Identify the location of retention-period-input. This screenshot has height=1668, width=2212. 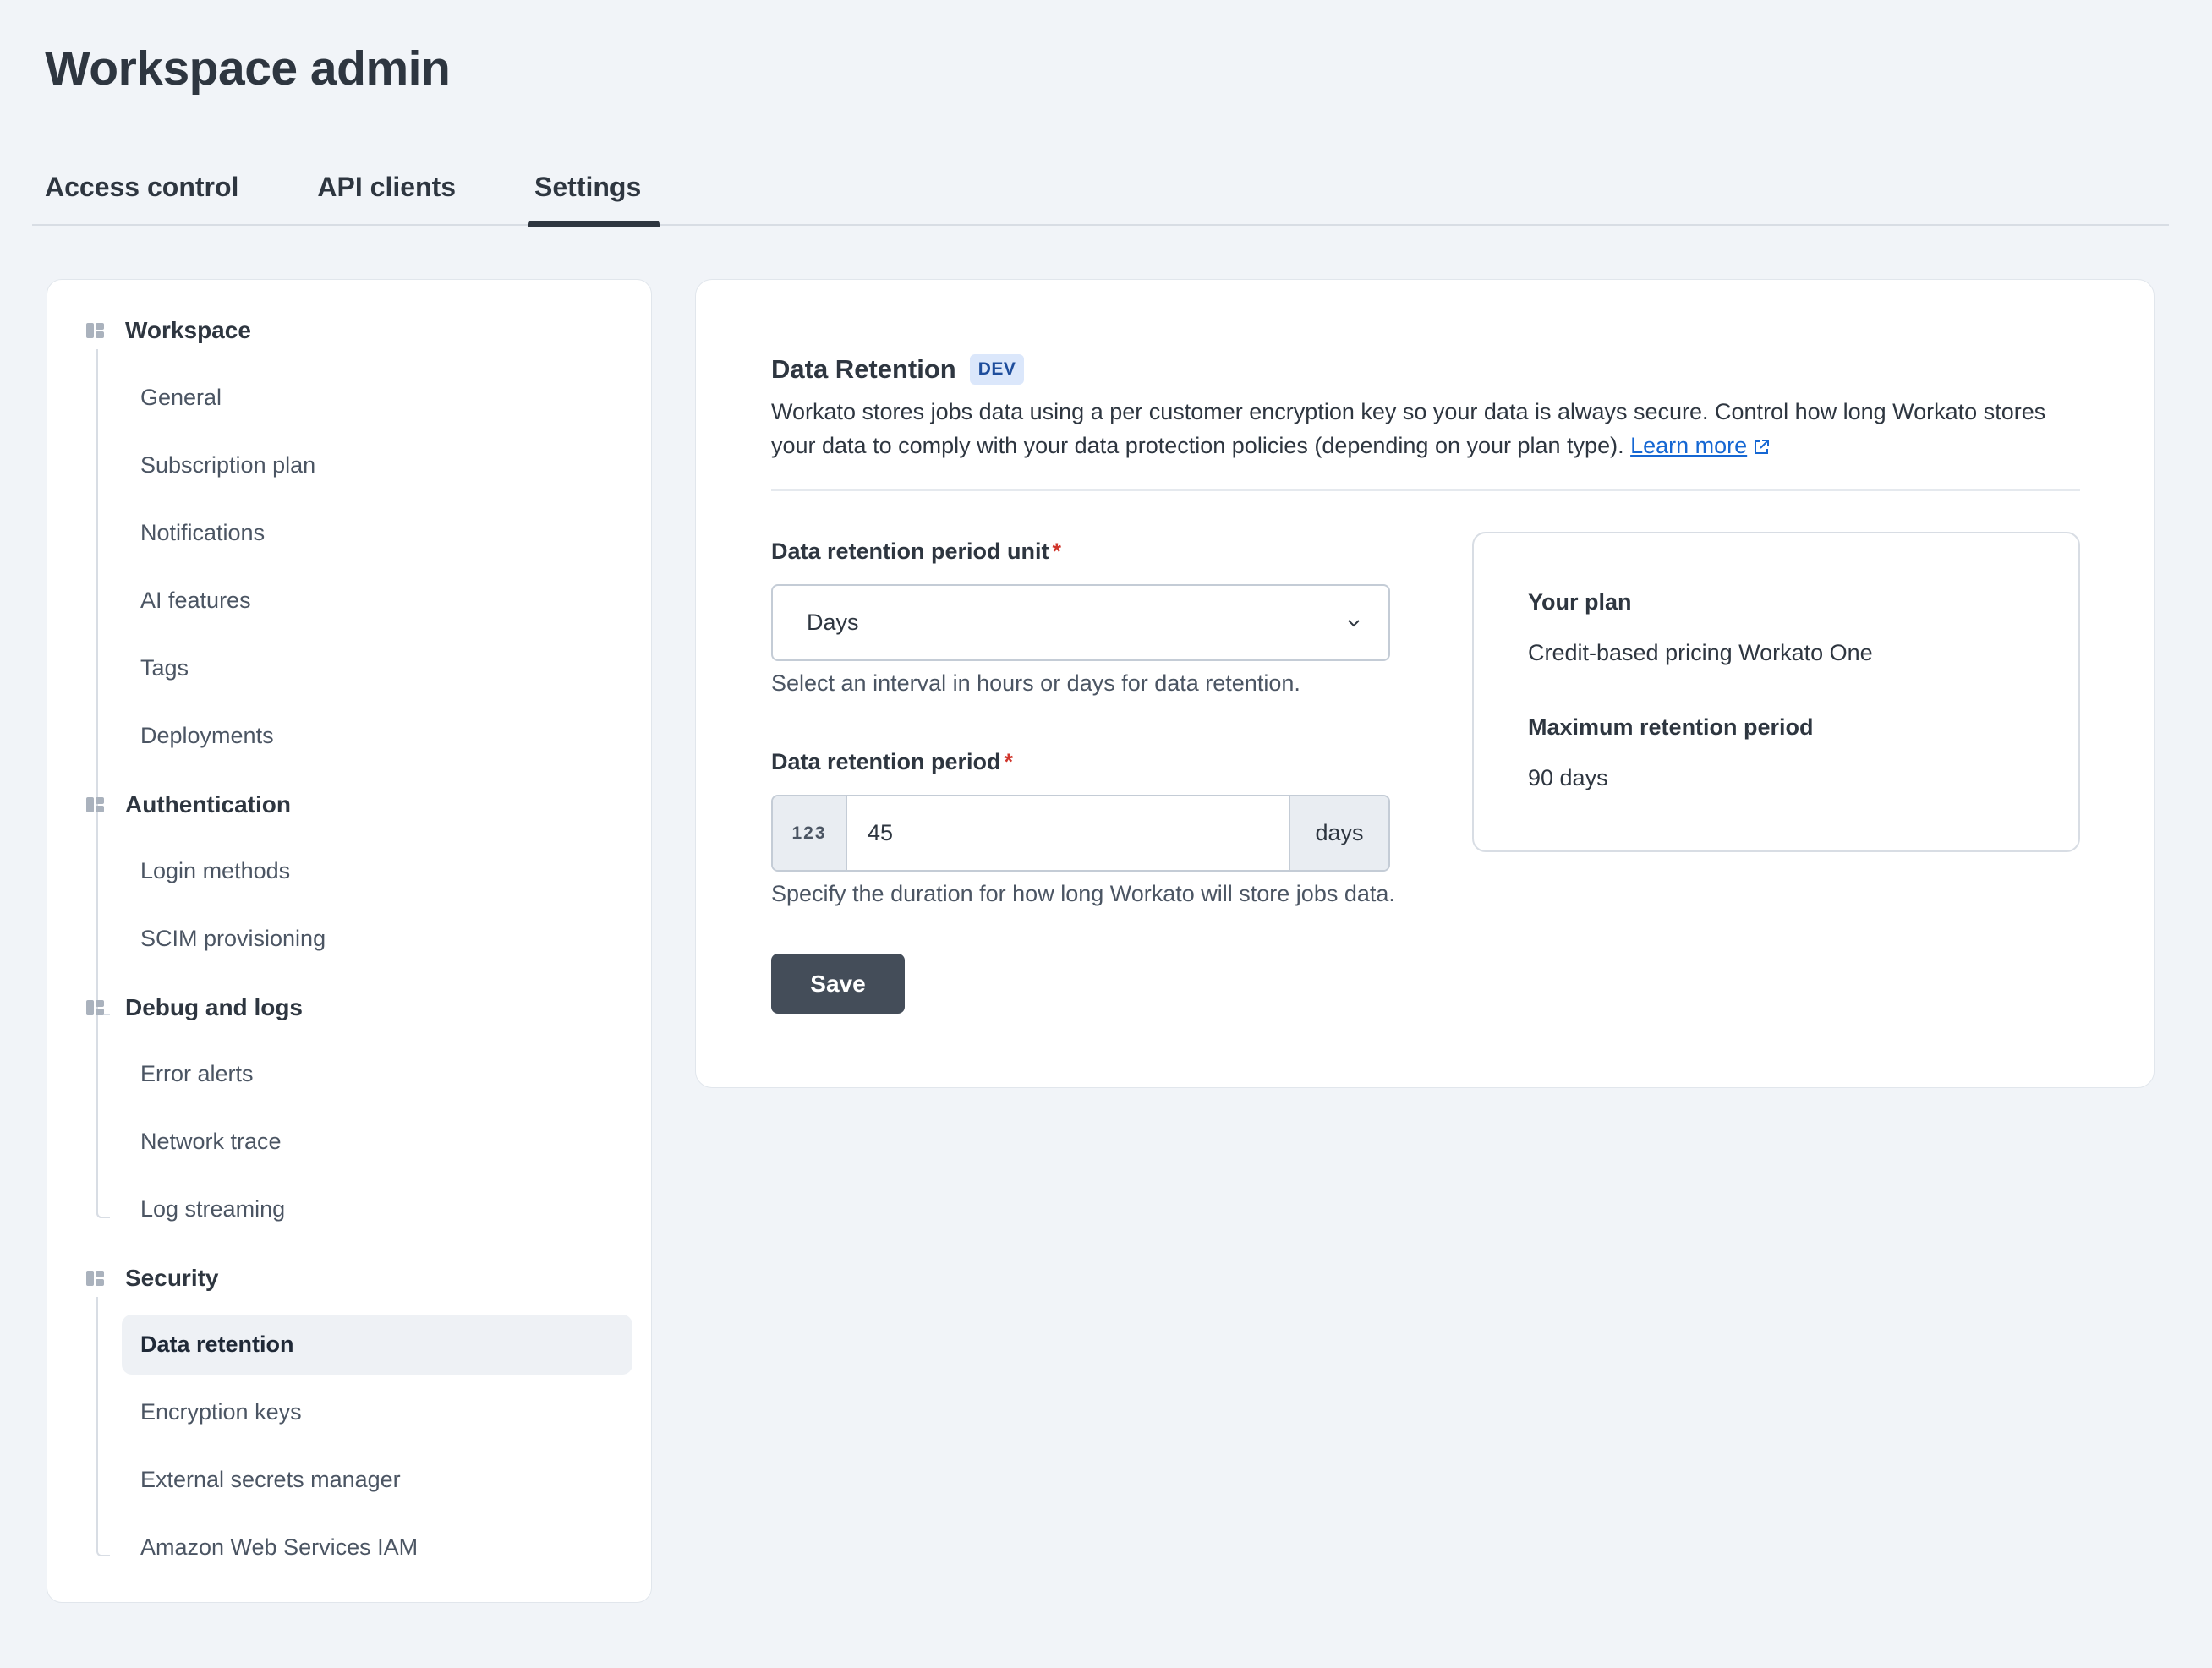
(1068, 833).